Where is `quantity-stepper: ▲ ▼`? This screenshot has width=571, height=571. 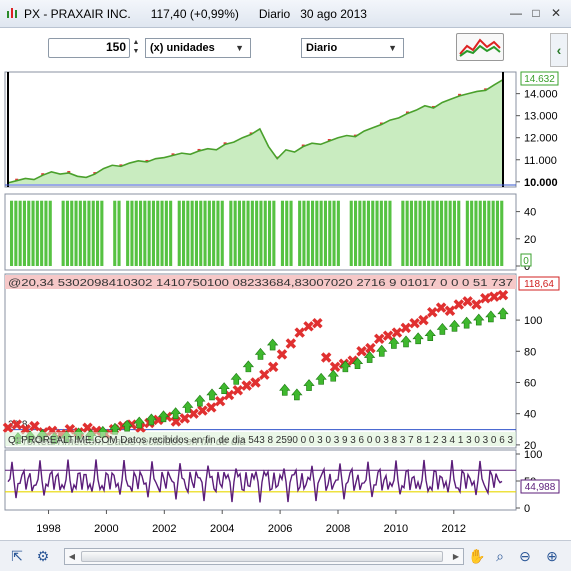
quantity-stepper: ▲ ▼ is located at coordinates (136, 48).